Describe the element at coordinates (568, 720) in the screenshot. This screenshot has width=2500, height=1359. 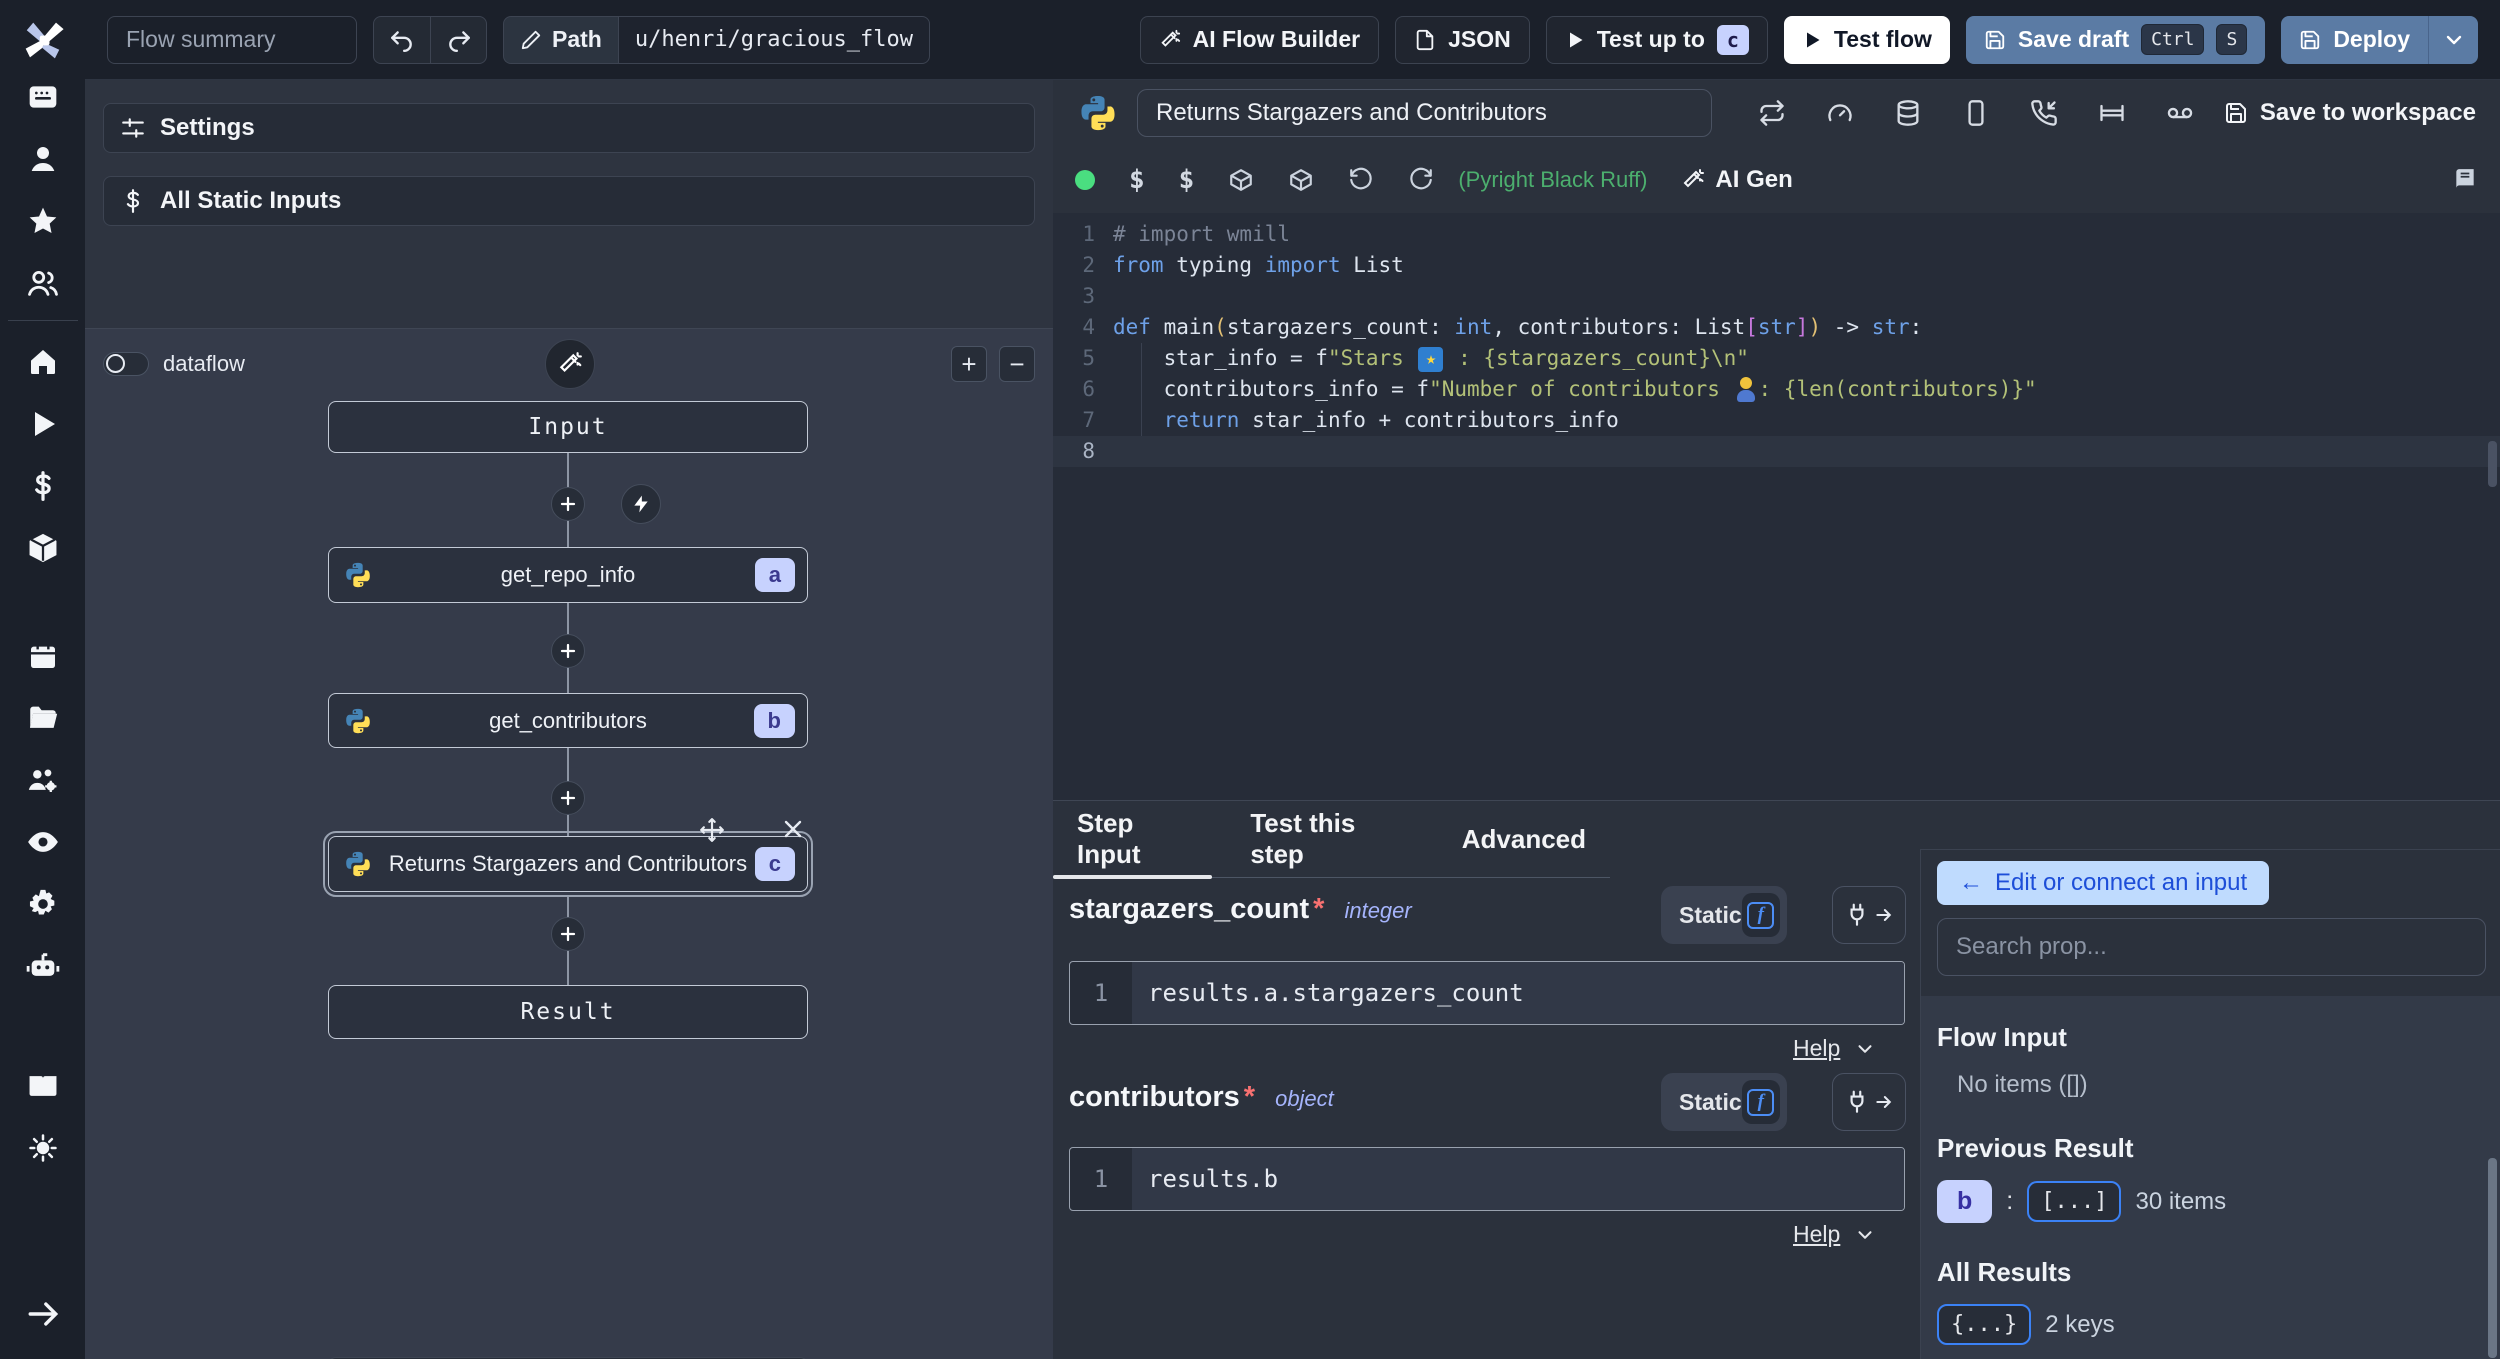
I see `graph-node-step-b: get_contributors b` at that location.